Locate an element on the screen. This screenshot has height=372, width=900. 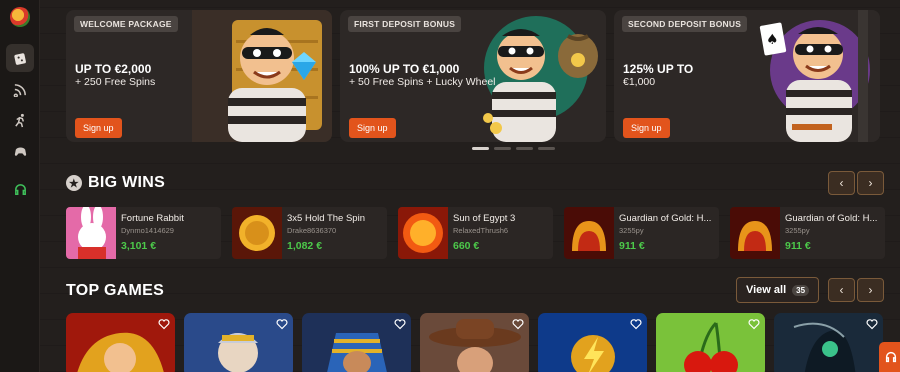
live-casino-nav-button is located at coordinates (20, 89).